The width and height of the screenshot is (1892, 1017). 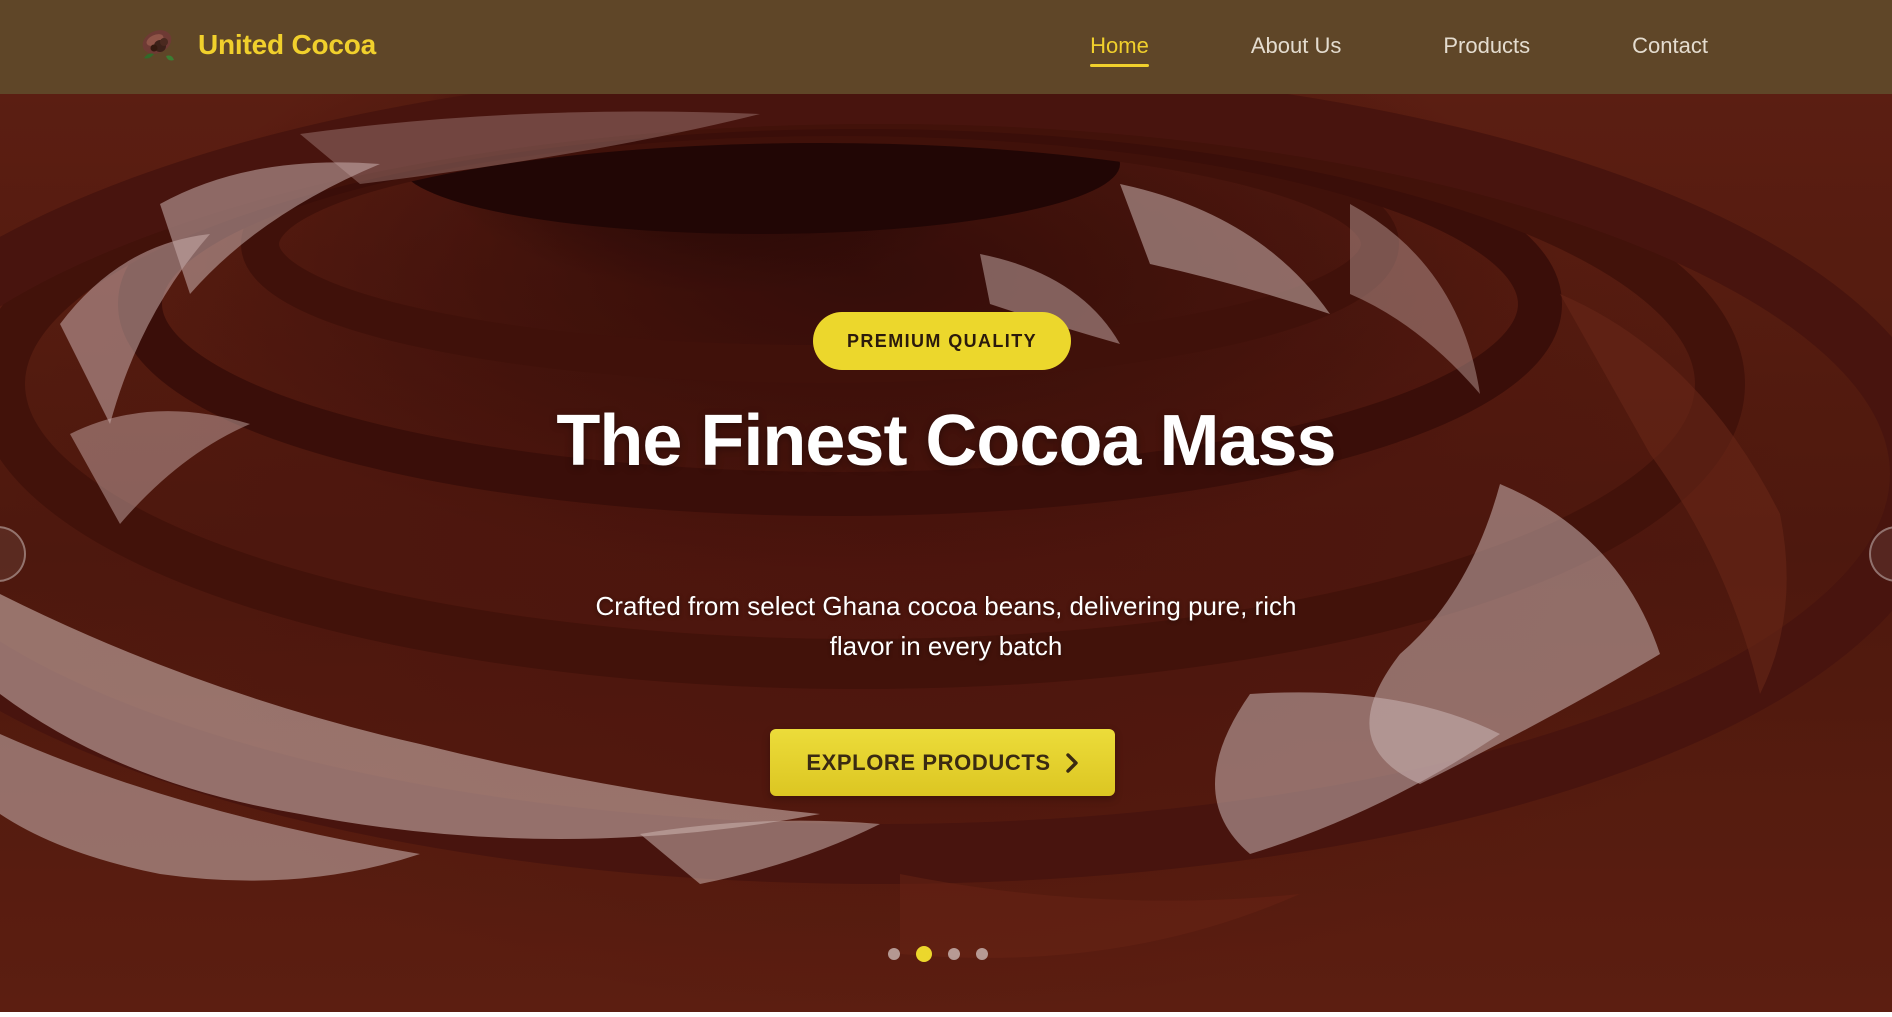 What do you see at coordinates (1071, 762) in the screenshot?
I see `chevron-right-icon` at bounding box center [1071, 762].